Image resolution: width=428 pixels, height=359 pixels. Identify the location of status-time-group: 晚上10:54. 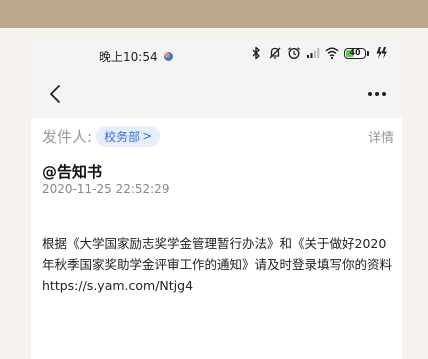
(136, 56).